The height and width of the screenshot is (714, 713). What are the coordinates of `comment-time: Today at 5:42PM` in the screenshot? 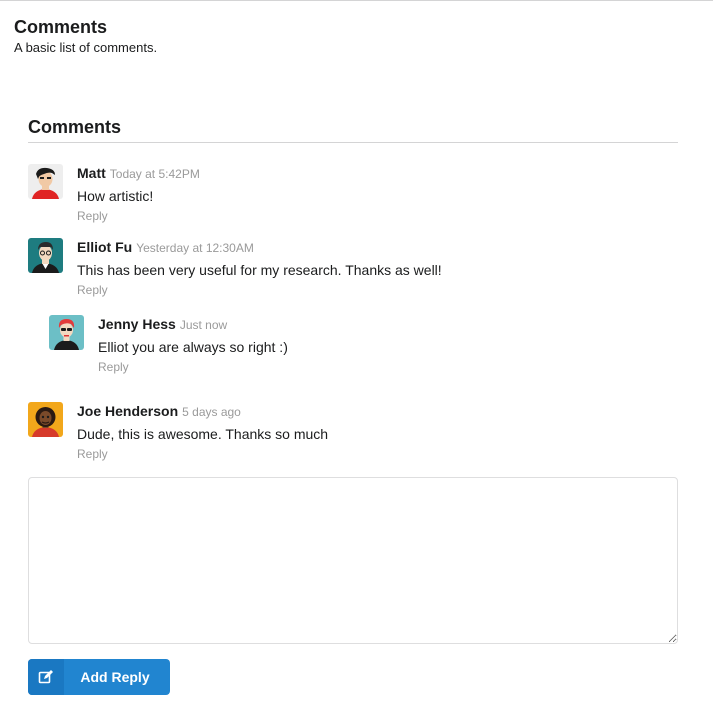 It's located at (154, 174).